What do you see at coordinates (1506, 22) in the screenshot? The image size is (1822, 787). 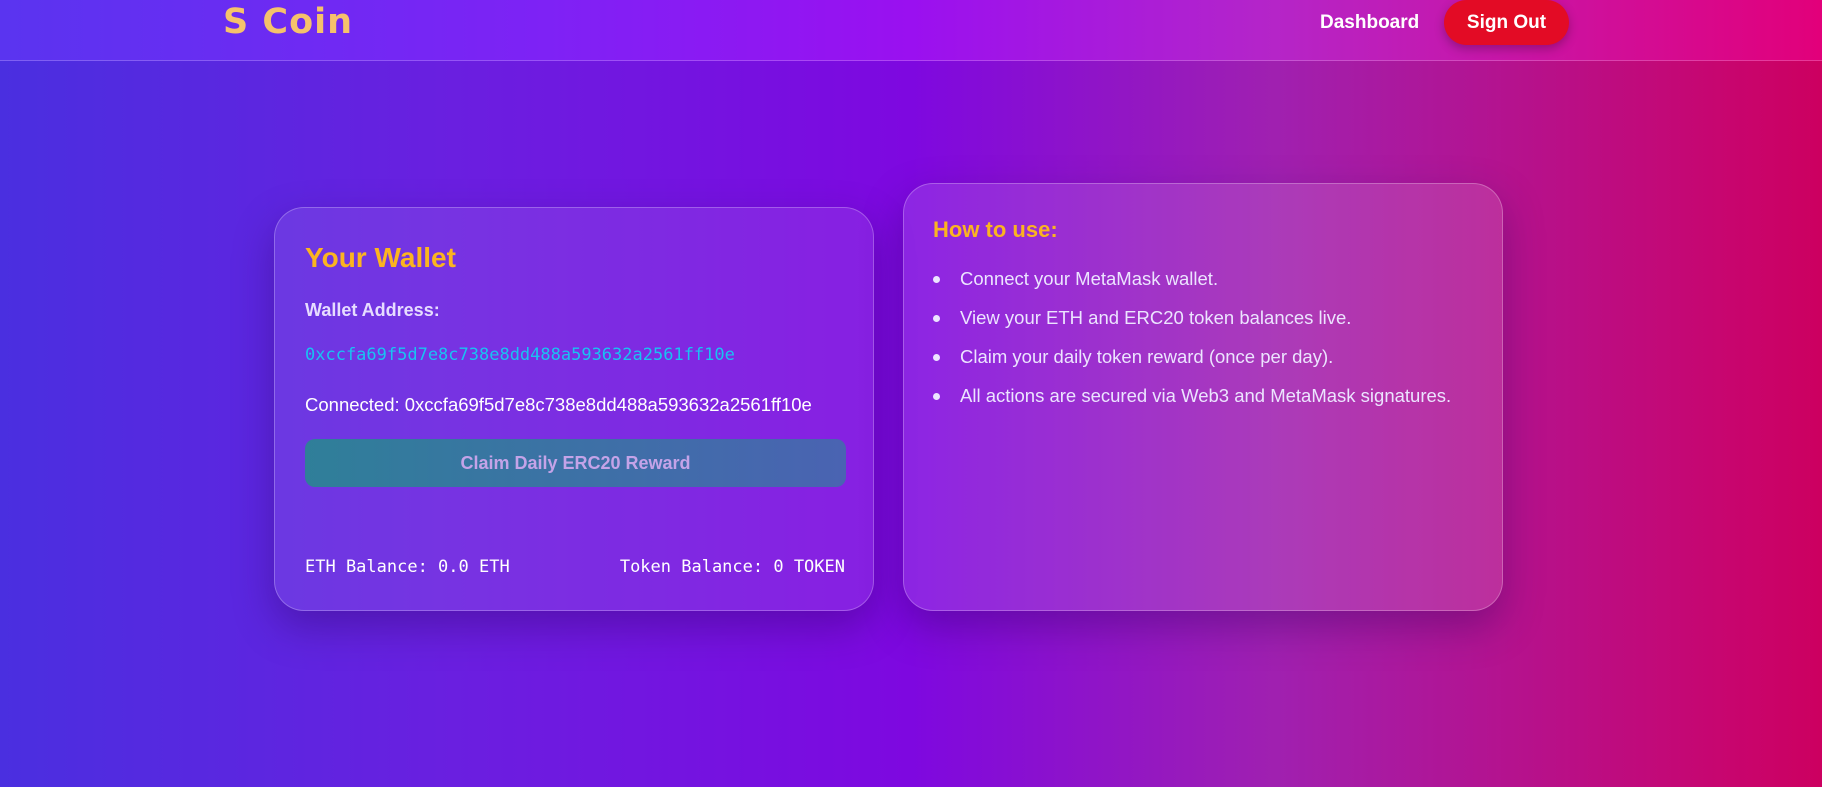 I see `sign-out-button: Sign Out` at bounding box center [1506, 22].